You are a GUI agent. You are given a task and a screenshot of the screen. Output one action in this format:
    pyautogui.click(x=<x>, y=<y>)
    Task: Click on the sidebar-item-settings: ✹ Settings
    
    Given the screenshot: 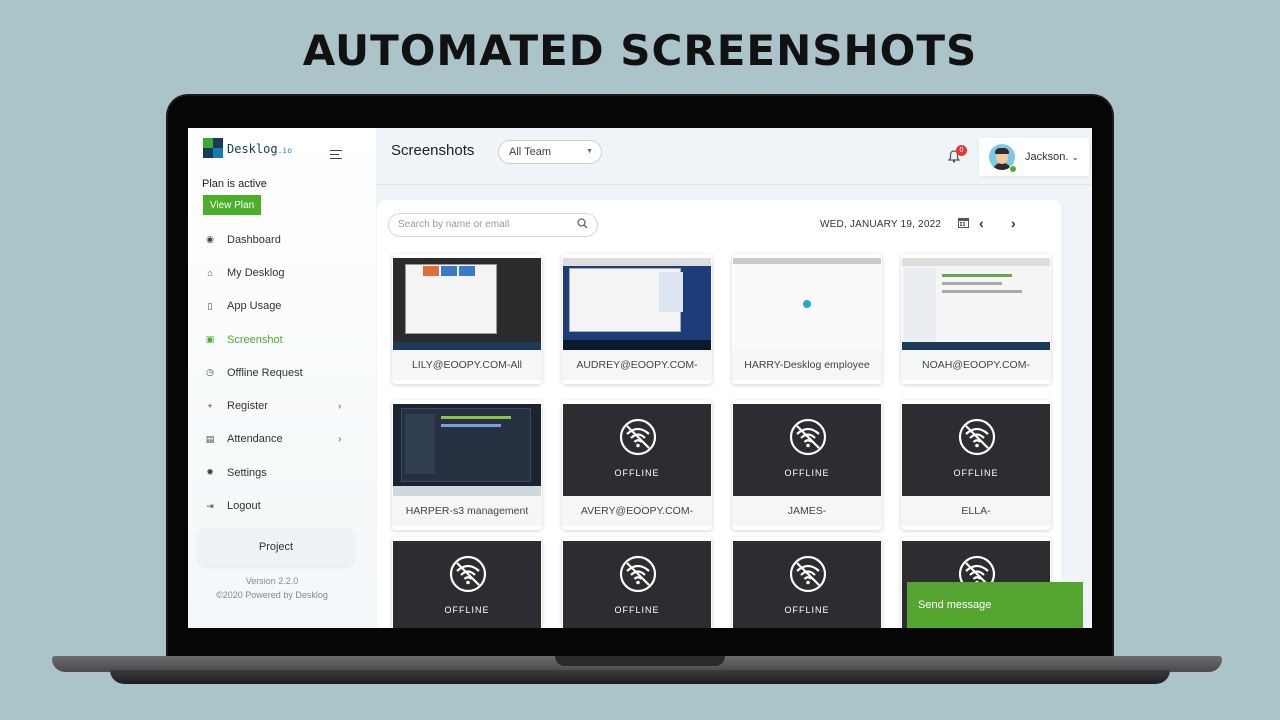 What is the action you would take?
    pyautogui.click(x=282, y=472)
    